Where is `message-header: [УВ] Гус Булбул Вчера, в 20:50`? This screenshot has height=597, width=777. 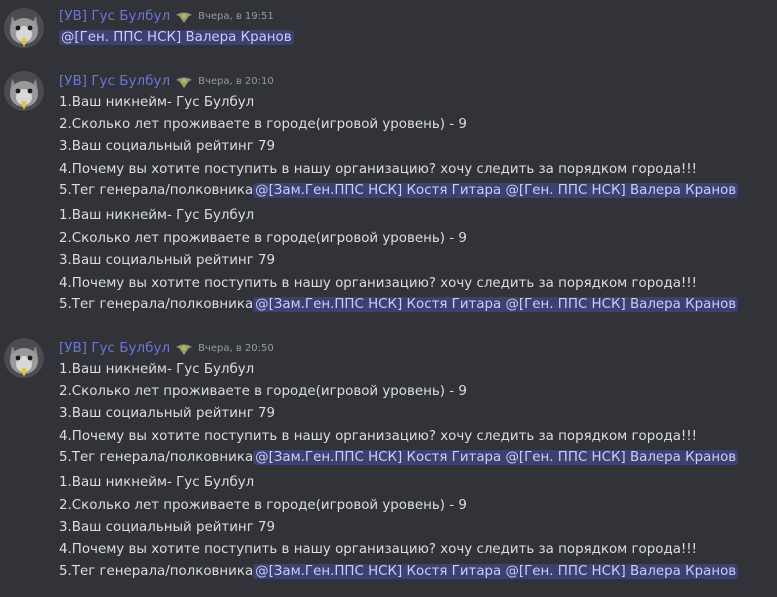
message-header: [УВ] Гус Булбул Вчера, в 20:50 is located at coordinates (166, 348).